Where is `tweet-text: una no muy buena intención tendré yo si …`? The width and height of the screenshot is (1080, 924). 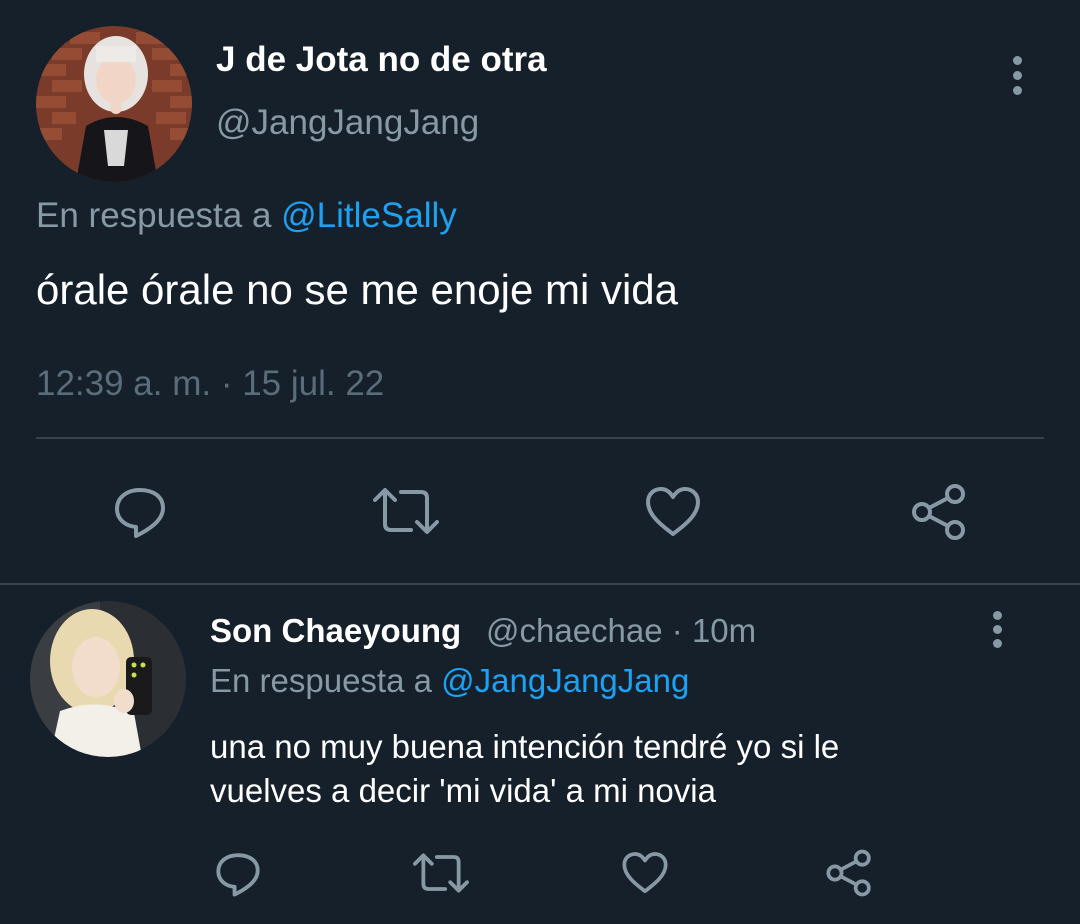
tweet-text: una no muy buena intención tendré yo si … is located at coordinates (620, 769).